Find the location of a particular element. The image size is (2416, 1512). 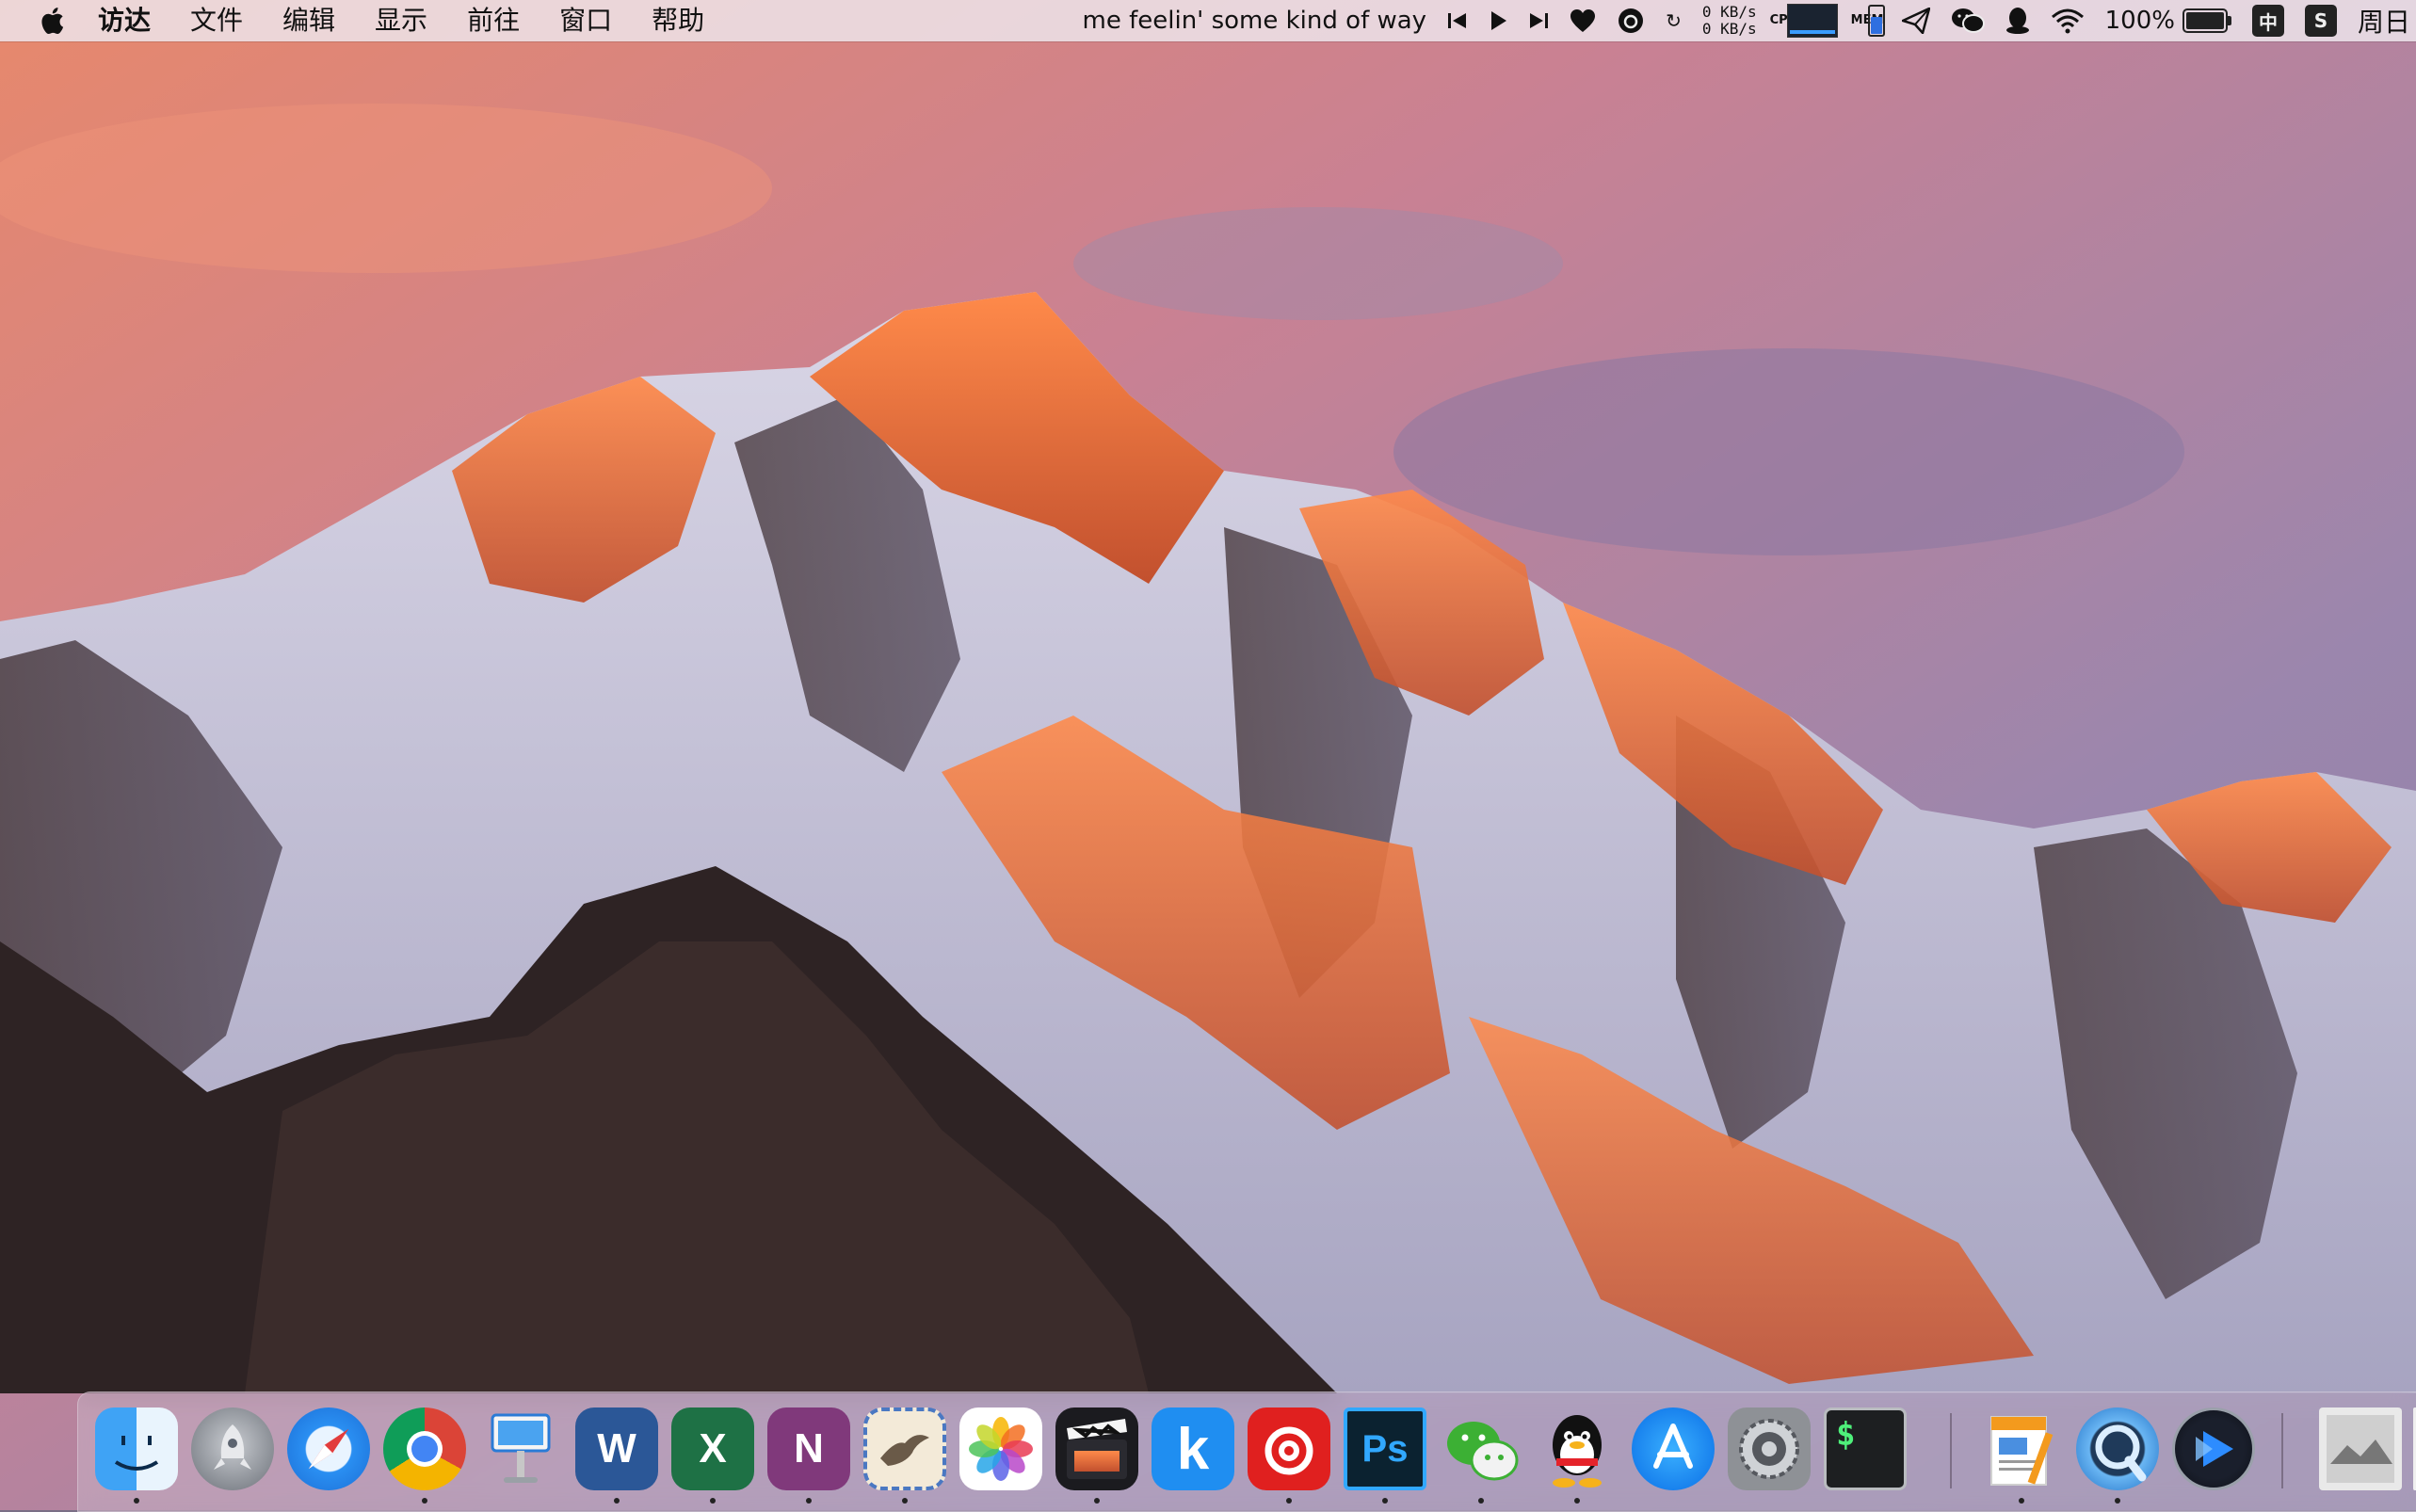

dock-keynote-icon is located at coordinates (520, 1448).